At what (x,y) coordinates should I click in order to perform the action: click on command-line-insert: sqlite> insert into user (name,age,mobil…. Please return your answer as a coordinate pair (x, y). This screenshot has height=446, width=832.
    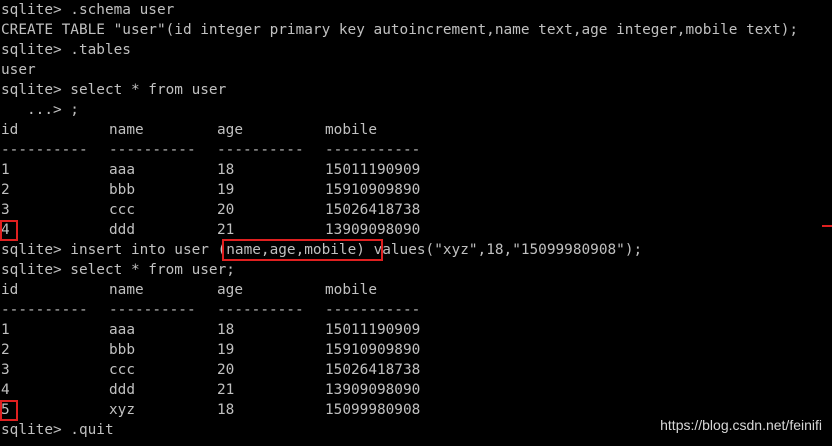
    Looking at the image, I should click on (321, 250).